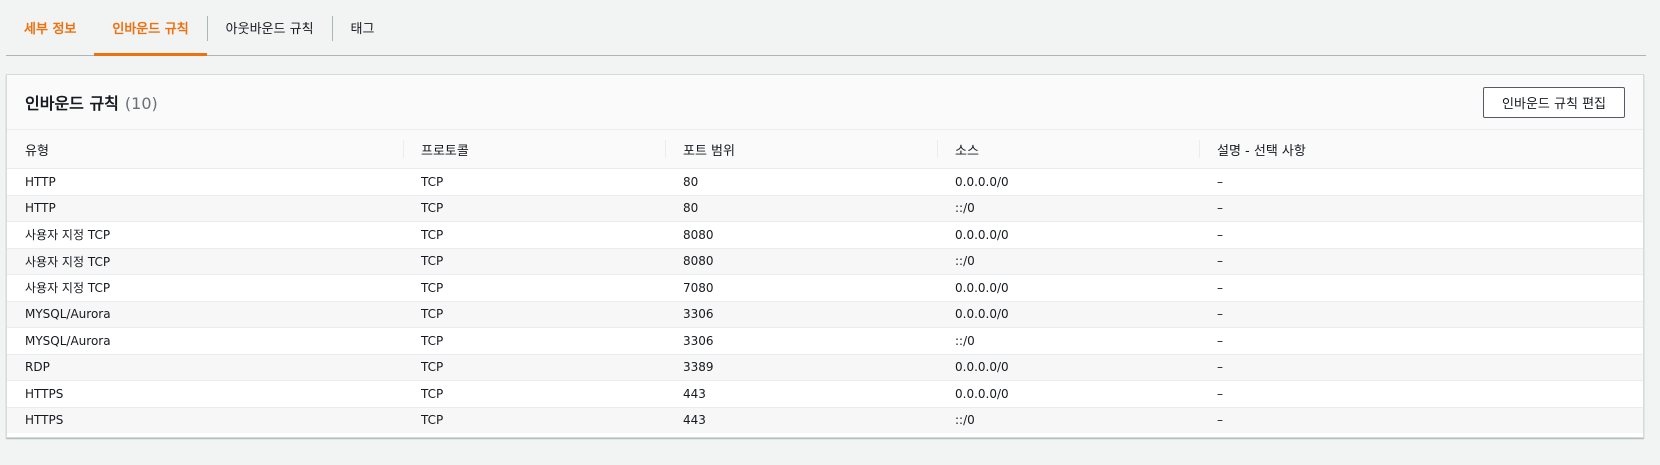 The height and width of the screenshot is (465, 1660). What do you see at coordinates (1554, 102) in the screenshot?
I see `edit-inbound-rules-button: 인바운드 규칙 편집` at bounding box center [1554, 102].